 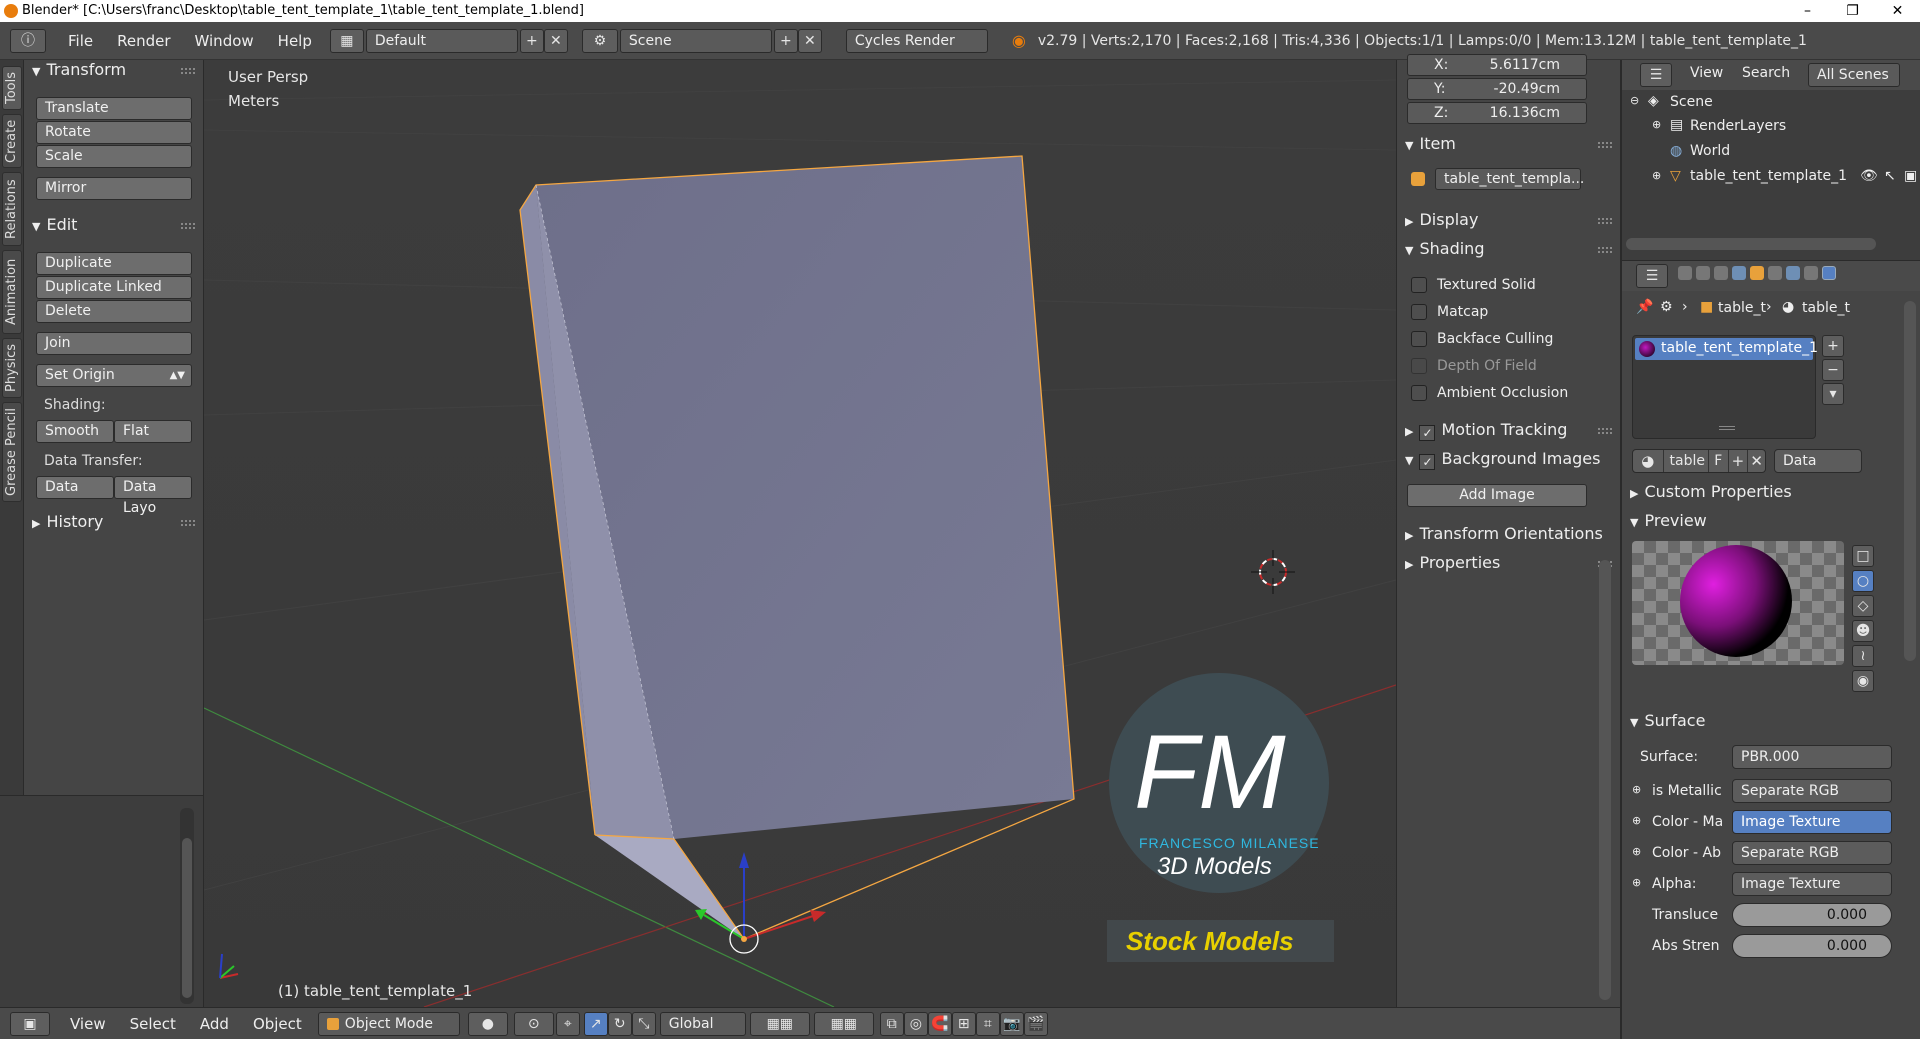 What do you see at coordinates (1419, 366) in the screenshot?
I see `depth-of-field-checkbox` at bounding box center [1419, 366].